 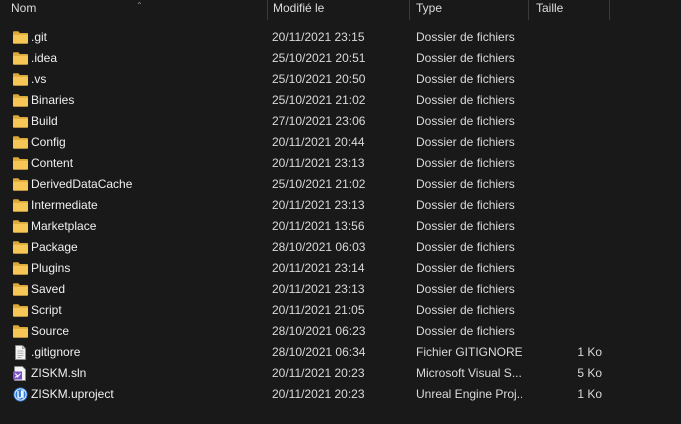 I want to click on column-header-modified-label: Modifié le, so click(x=299, y=8).